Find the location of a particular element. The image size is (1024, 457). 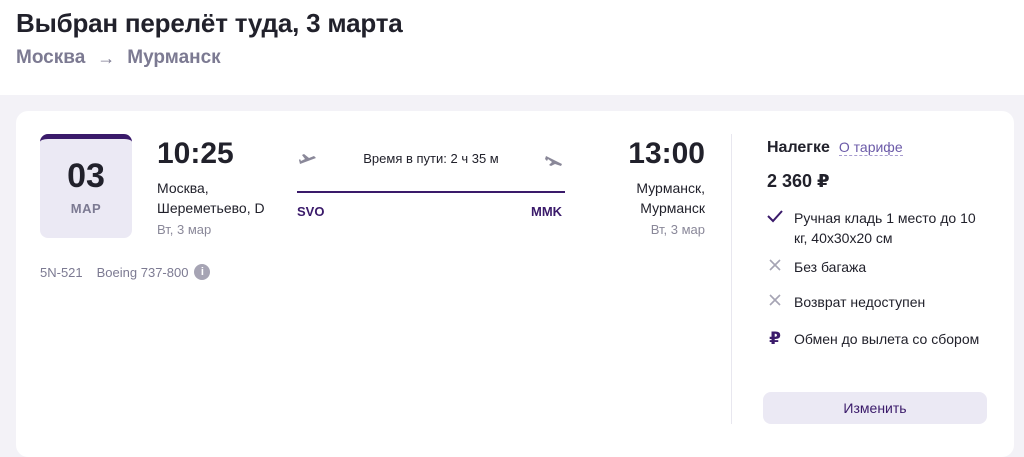

page-title: Выбран перелёт туда, 3 марта is located at coordinates (209, 23).